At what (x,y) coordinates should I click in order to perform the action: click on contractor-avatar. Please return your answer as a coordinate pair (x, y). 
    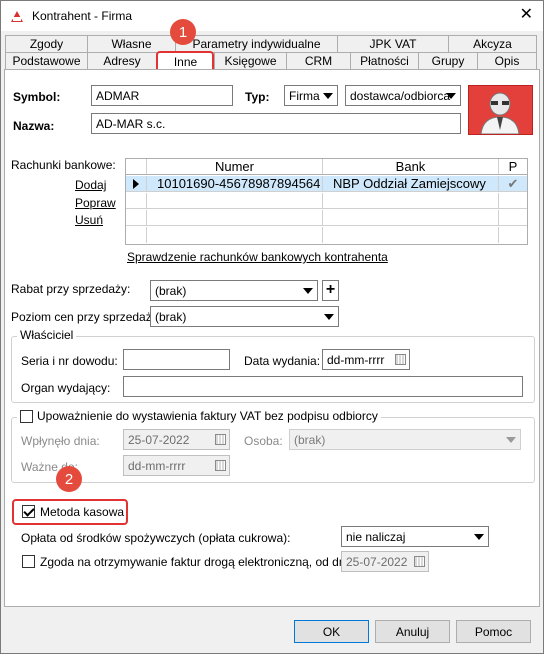
    Looking at the image, I should click on (500, 110).